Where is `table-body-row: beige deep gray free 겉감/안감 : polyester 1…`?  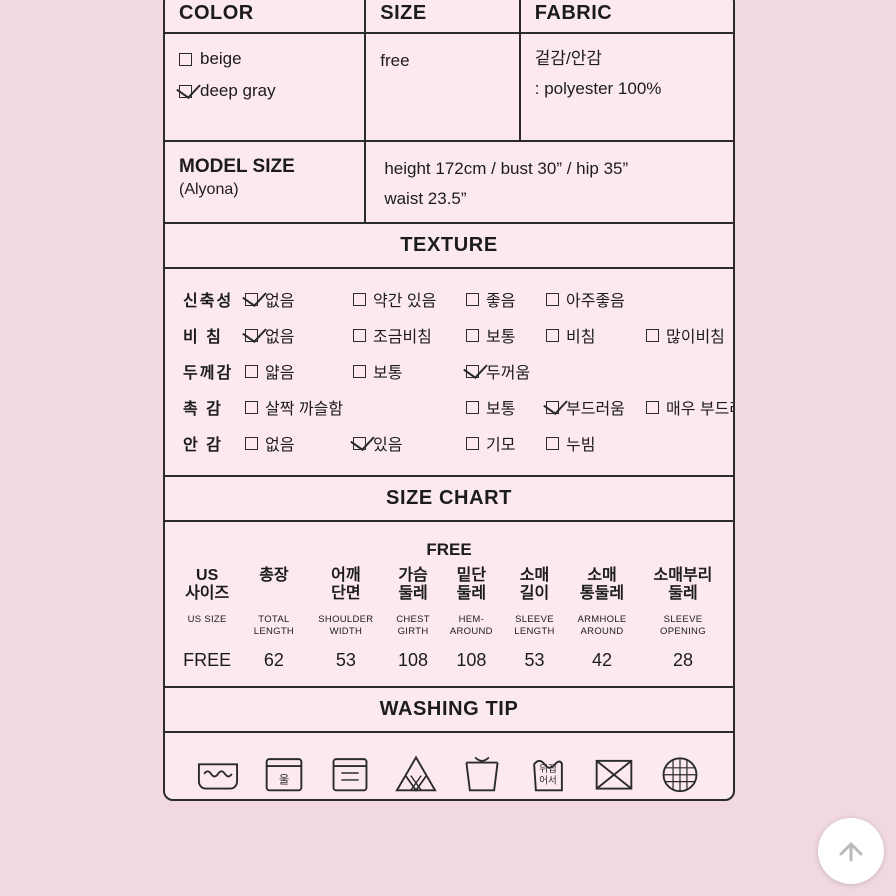
table-body-row: beige deep gray free 겉감/안감 : polyester 1… is located at coordinates (449, 88).